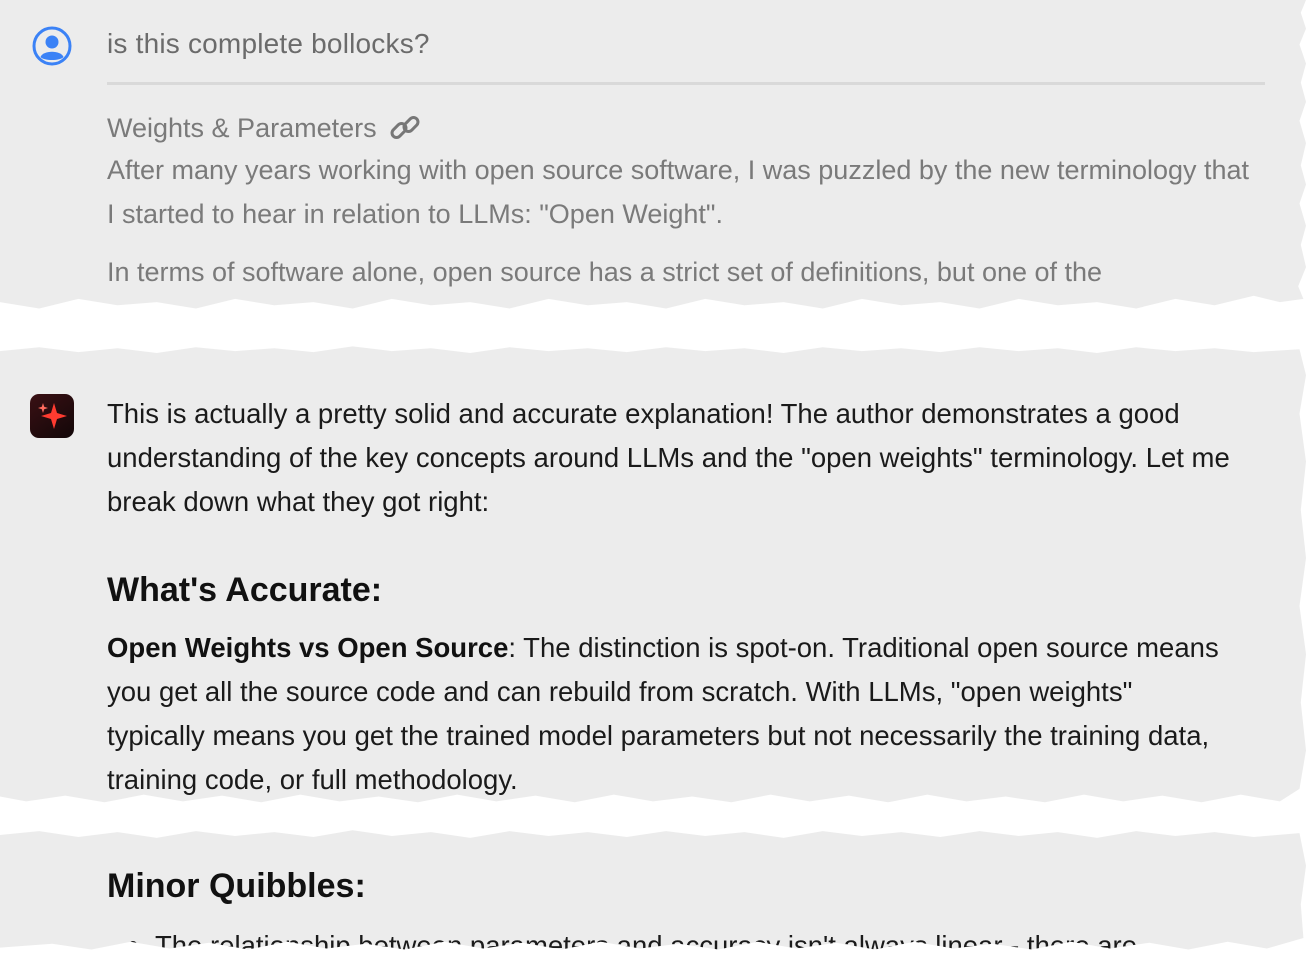 The height and width of the screenshot is (962, 1316). What do you see at coordinates (686, 83) in the screenshot?
I see `quote-divider` at bounding box center [686, 83].